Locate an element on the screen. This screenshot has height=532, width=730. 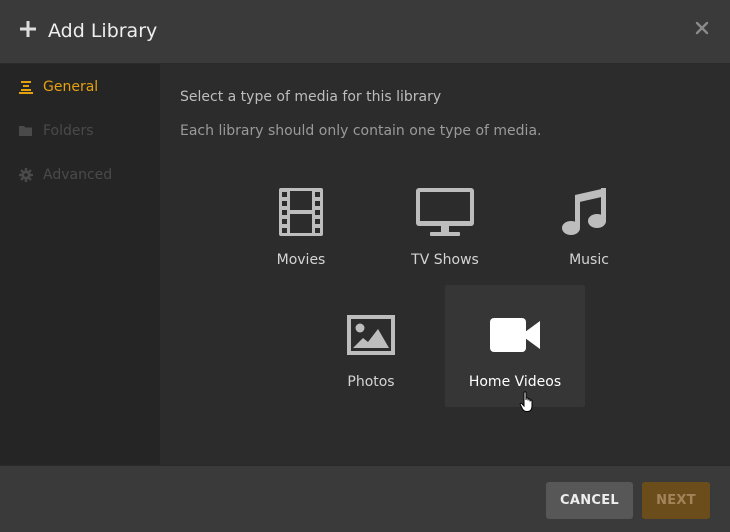
sidebar-item-label: Advanced is located at coordinates (78, 175).